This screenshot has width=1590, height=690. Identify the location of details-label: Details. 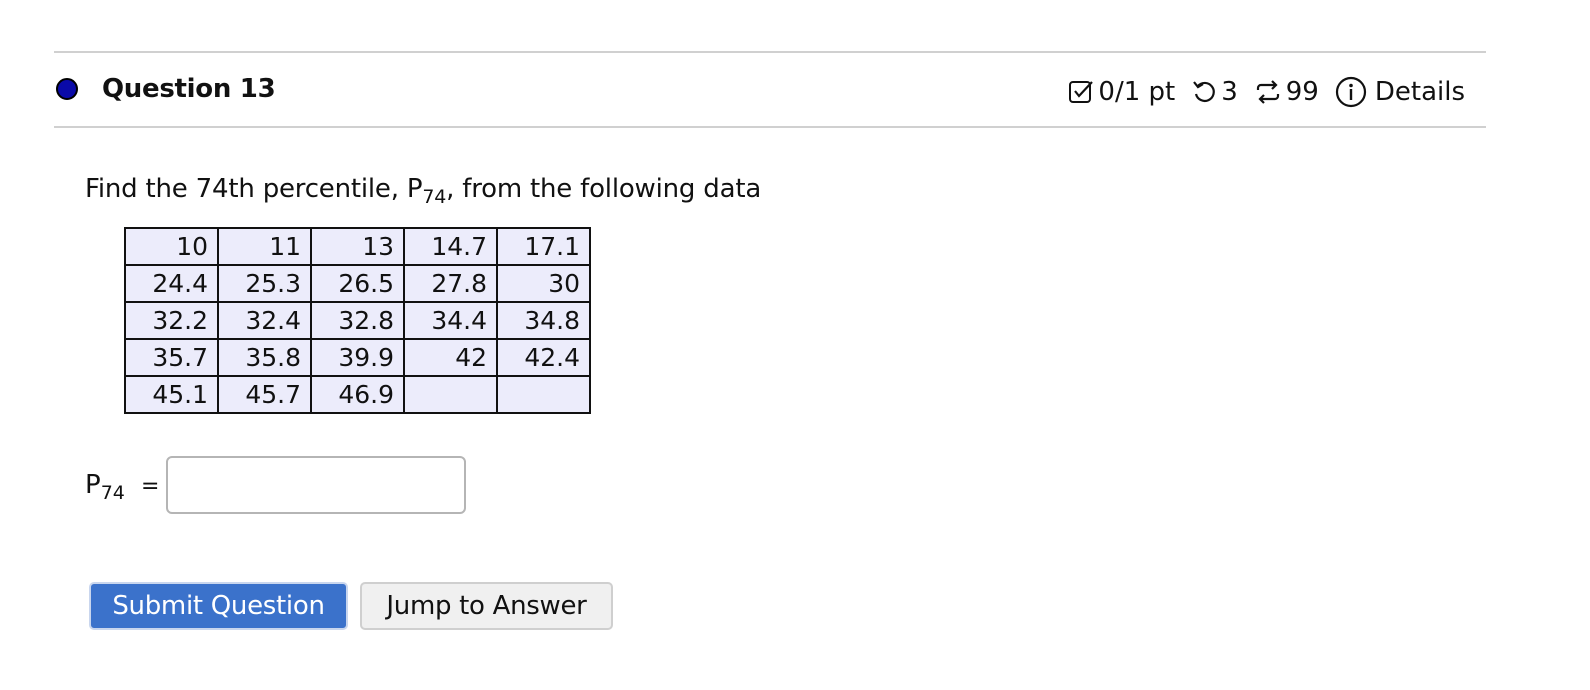
(1419, 92).